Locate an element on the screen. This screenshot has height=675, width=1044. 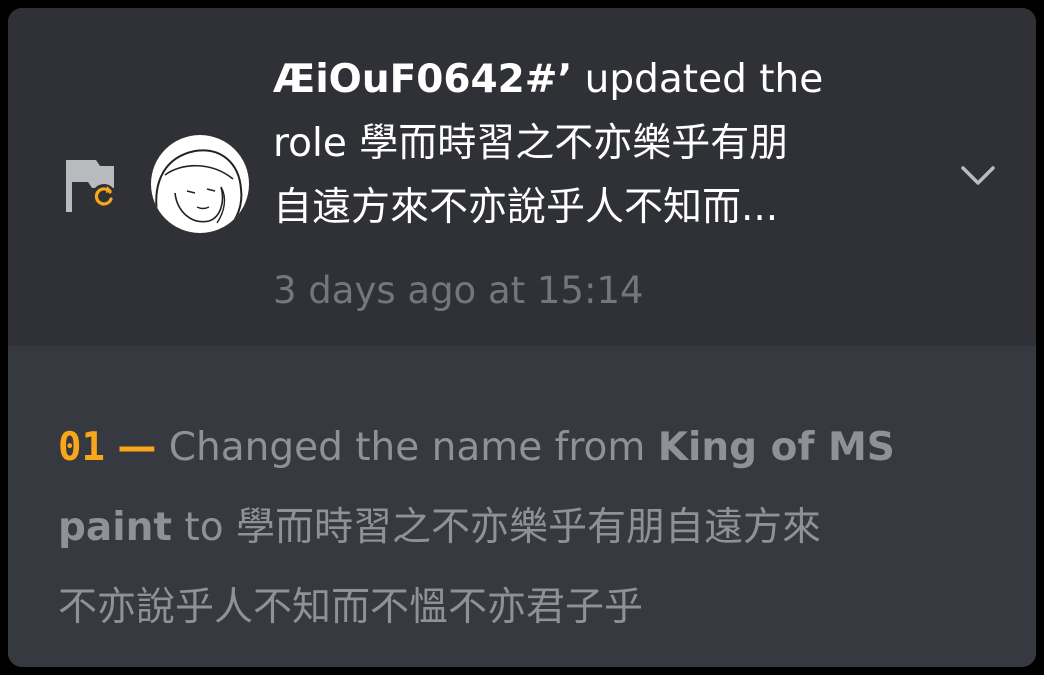
change-text-to: to is located at coordinates (204, 527).